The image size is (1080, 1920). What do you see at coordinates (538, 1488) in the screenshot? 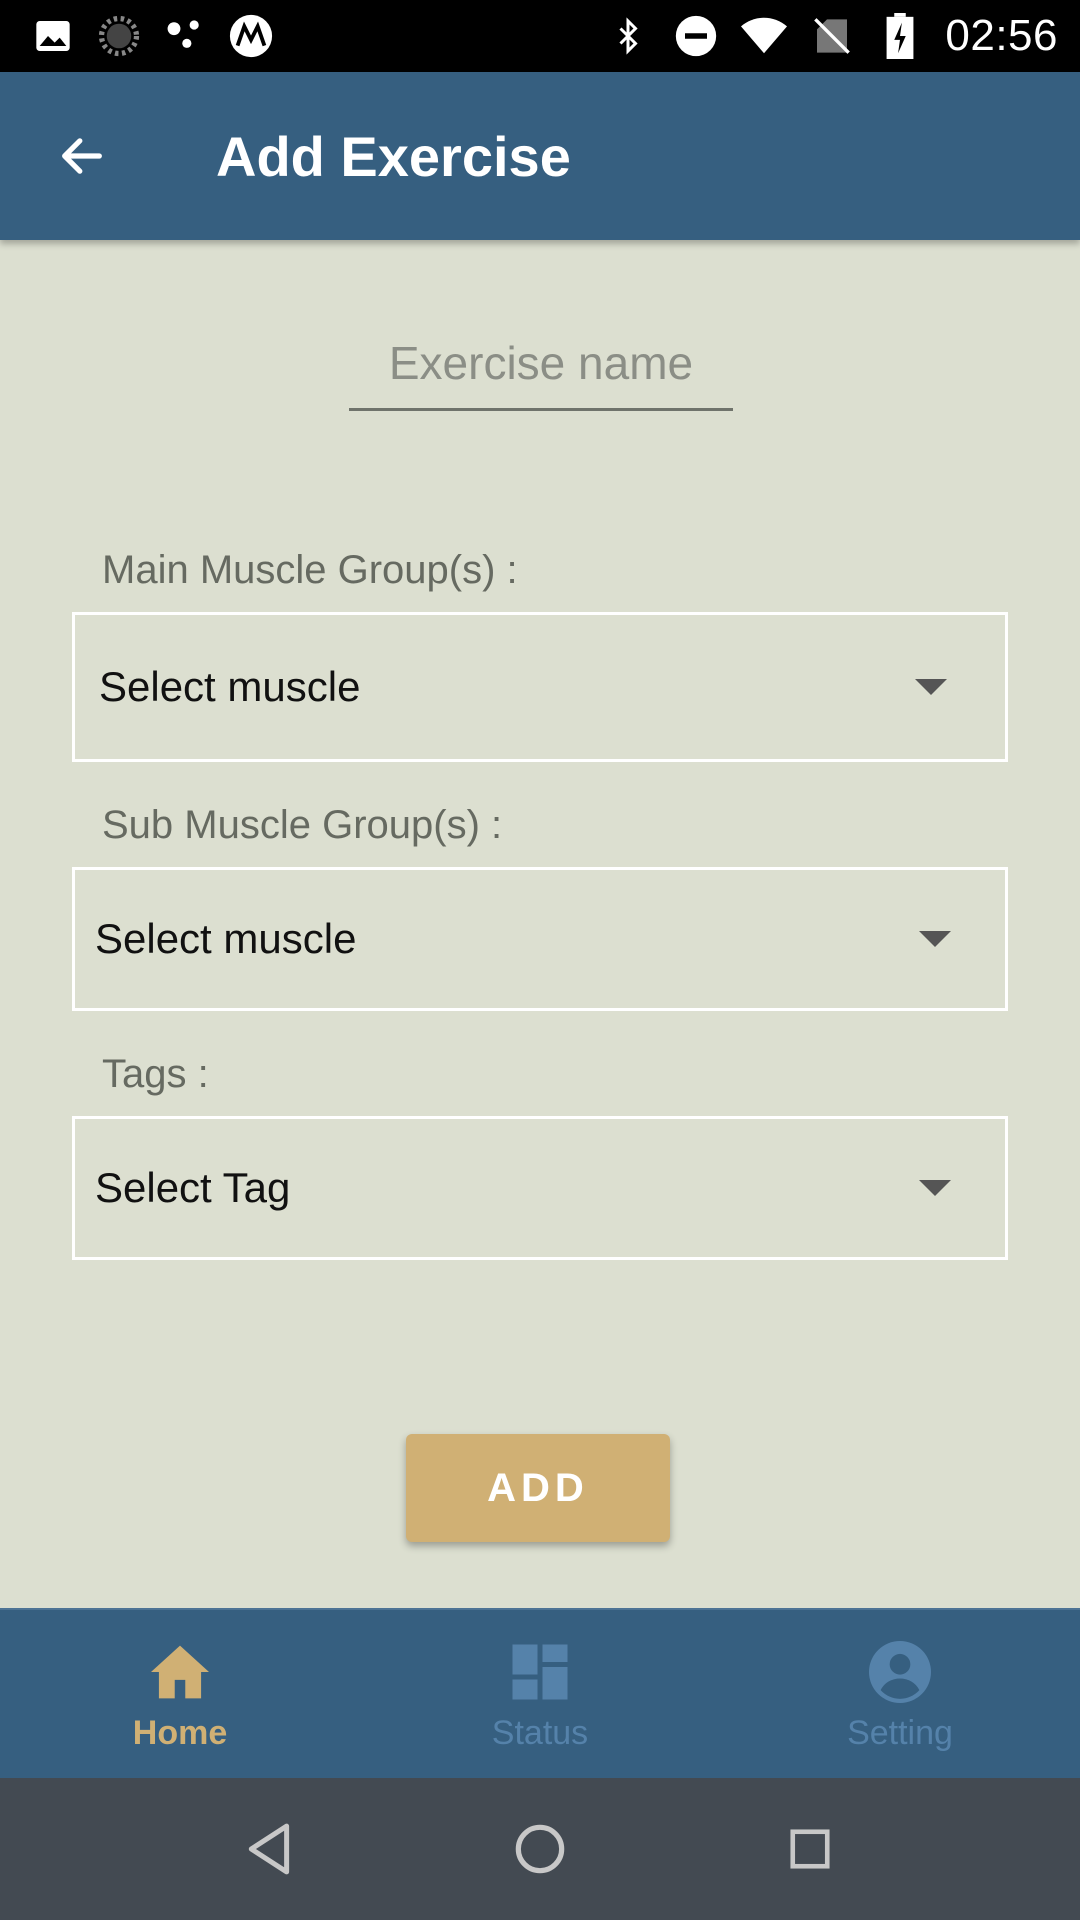
I see `add-button: ADD` at bounding box center [538, 1488].